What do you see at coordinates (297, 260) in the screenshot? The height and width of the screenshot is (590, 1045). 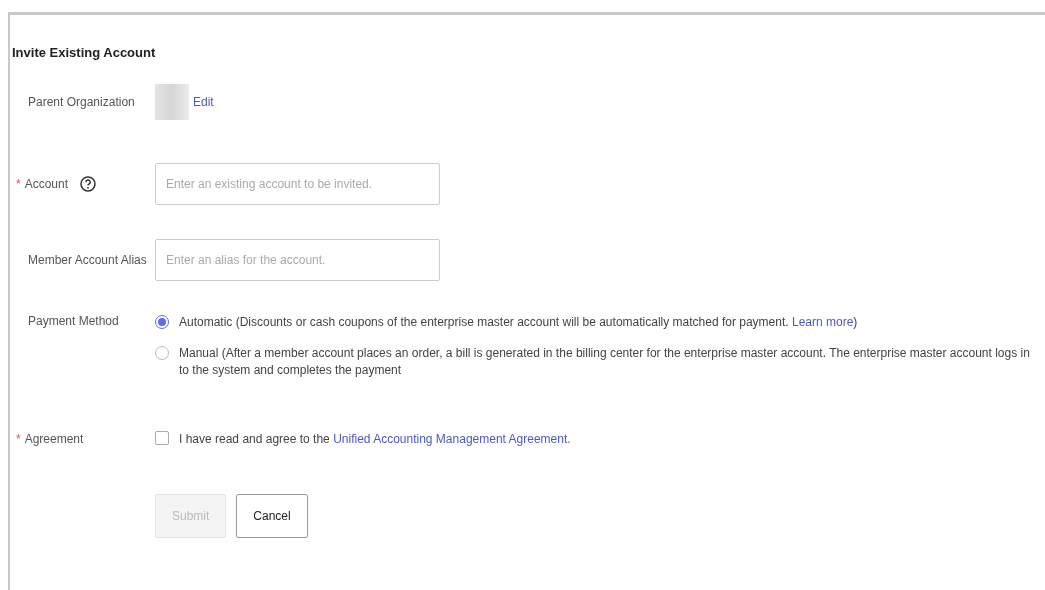 I see `alias-field: Enter an alias for the account.` at bounding box center [297, 260].